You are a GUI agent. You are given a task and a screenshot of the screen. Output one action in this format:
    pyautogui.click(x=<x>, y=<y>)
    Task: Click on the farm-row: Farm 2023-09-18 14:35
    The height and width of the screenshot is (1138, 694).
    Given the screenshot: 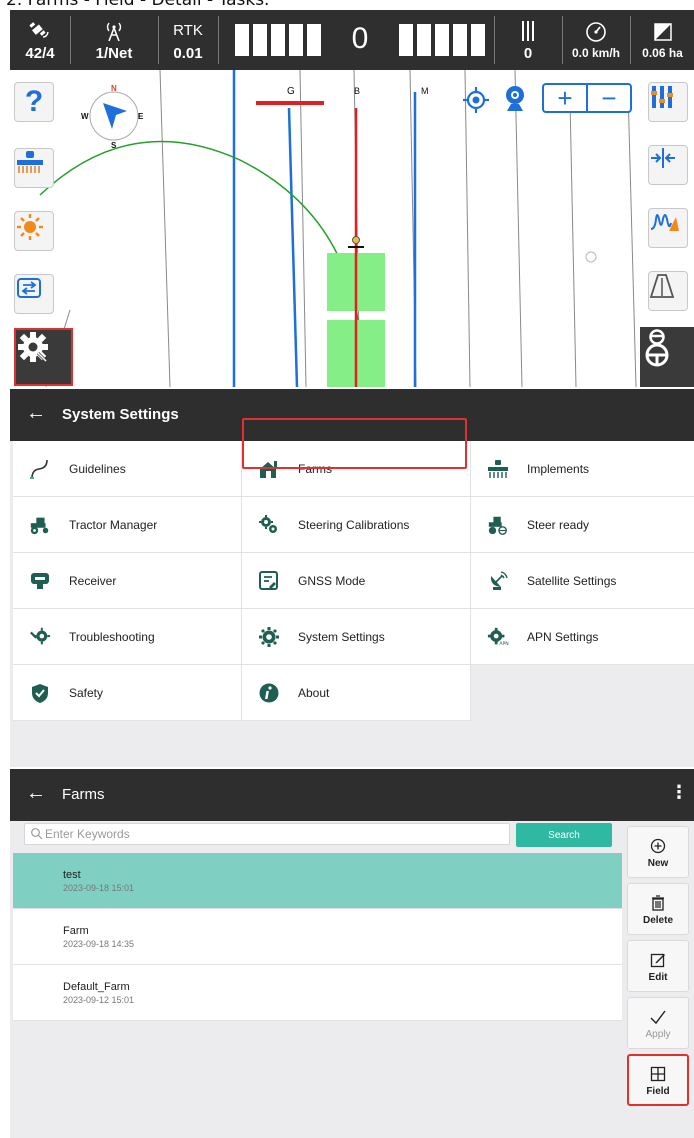 What is the action you would take?
    pyautogui.click(x=317, y=937)
    